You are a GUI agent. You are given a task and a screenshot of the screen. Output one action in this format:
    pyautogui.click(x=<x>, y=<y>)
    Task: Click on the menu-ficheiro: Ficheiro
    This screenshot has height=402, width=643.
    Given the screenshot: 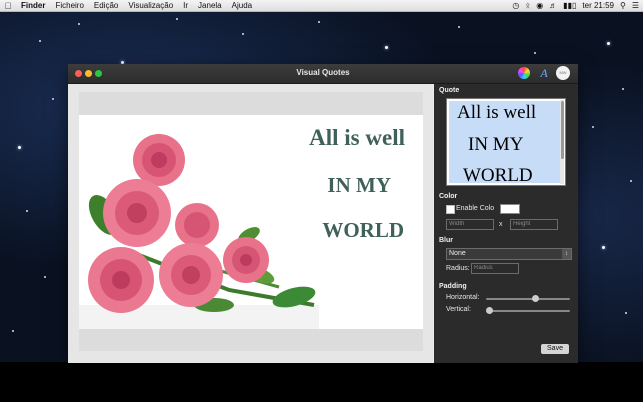 What is the action you would take?
    pyautogui.click(x=69, y=5)
    